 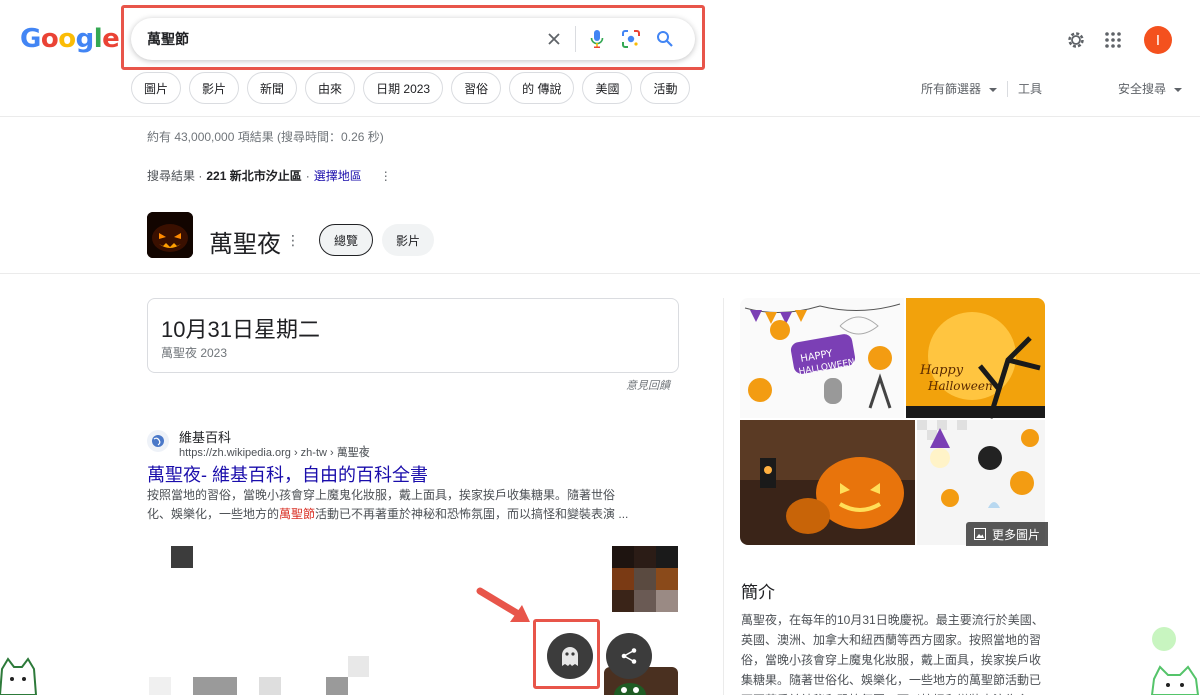 What do you see at coordinates (542, 88) in the screenshot?
I see `chip-legend: 的 傳說` at bounding box center [542, 88].